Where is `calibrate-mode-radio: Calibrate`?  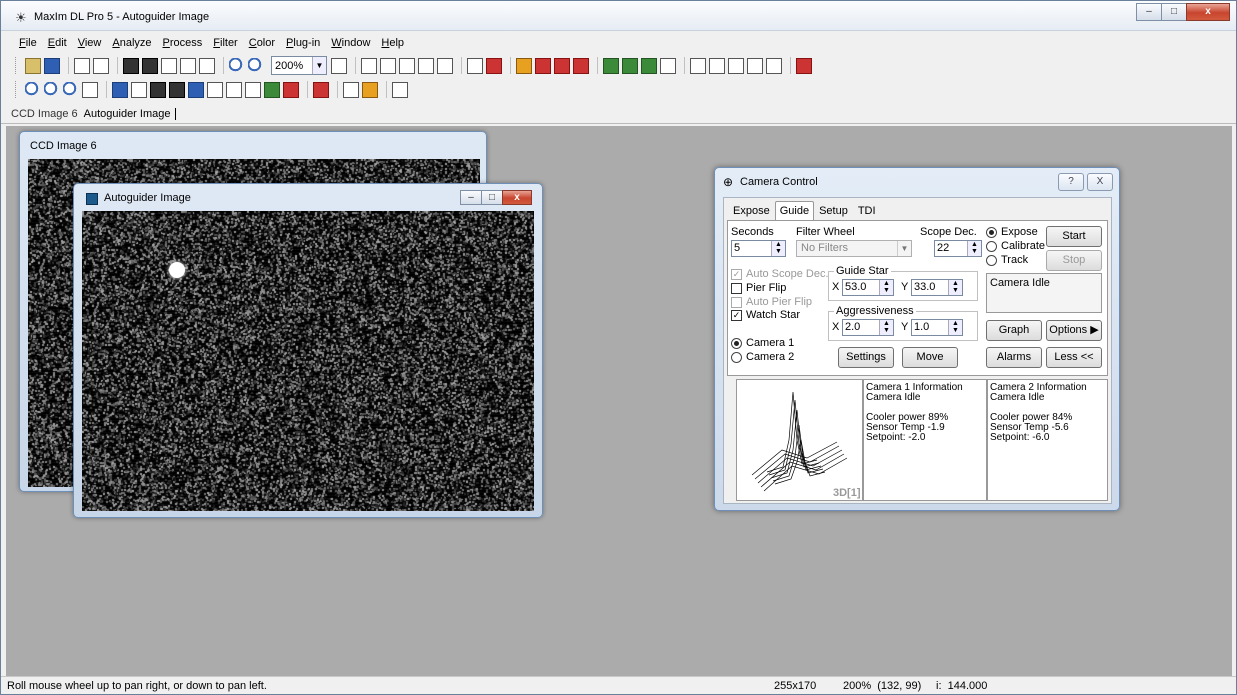 calibrate-mode-radio: Calibrate is located at coordinates (1015, 246).